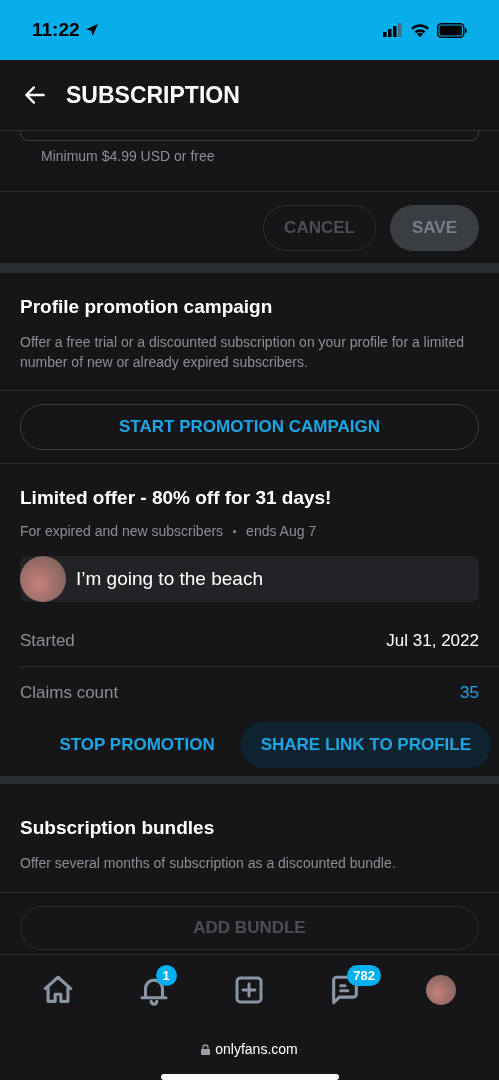 The width and height of the screenshot is (499, 1080). Describe the element at coordinates (166, 975) in the screenshot. I see `count-badge: 1` at that location.